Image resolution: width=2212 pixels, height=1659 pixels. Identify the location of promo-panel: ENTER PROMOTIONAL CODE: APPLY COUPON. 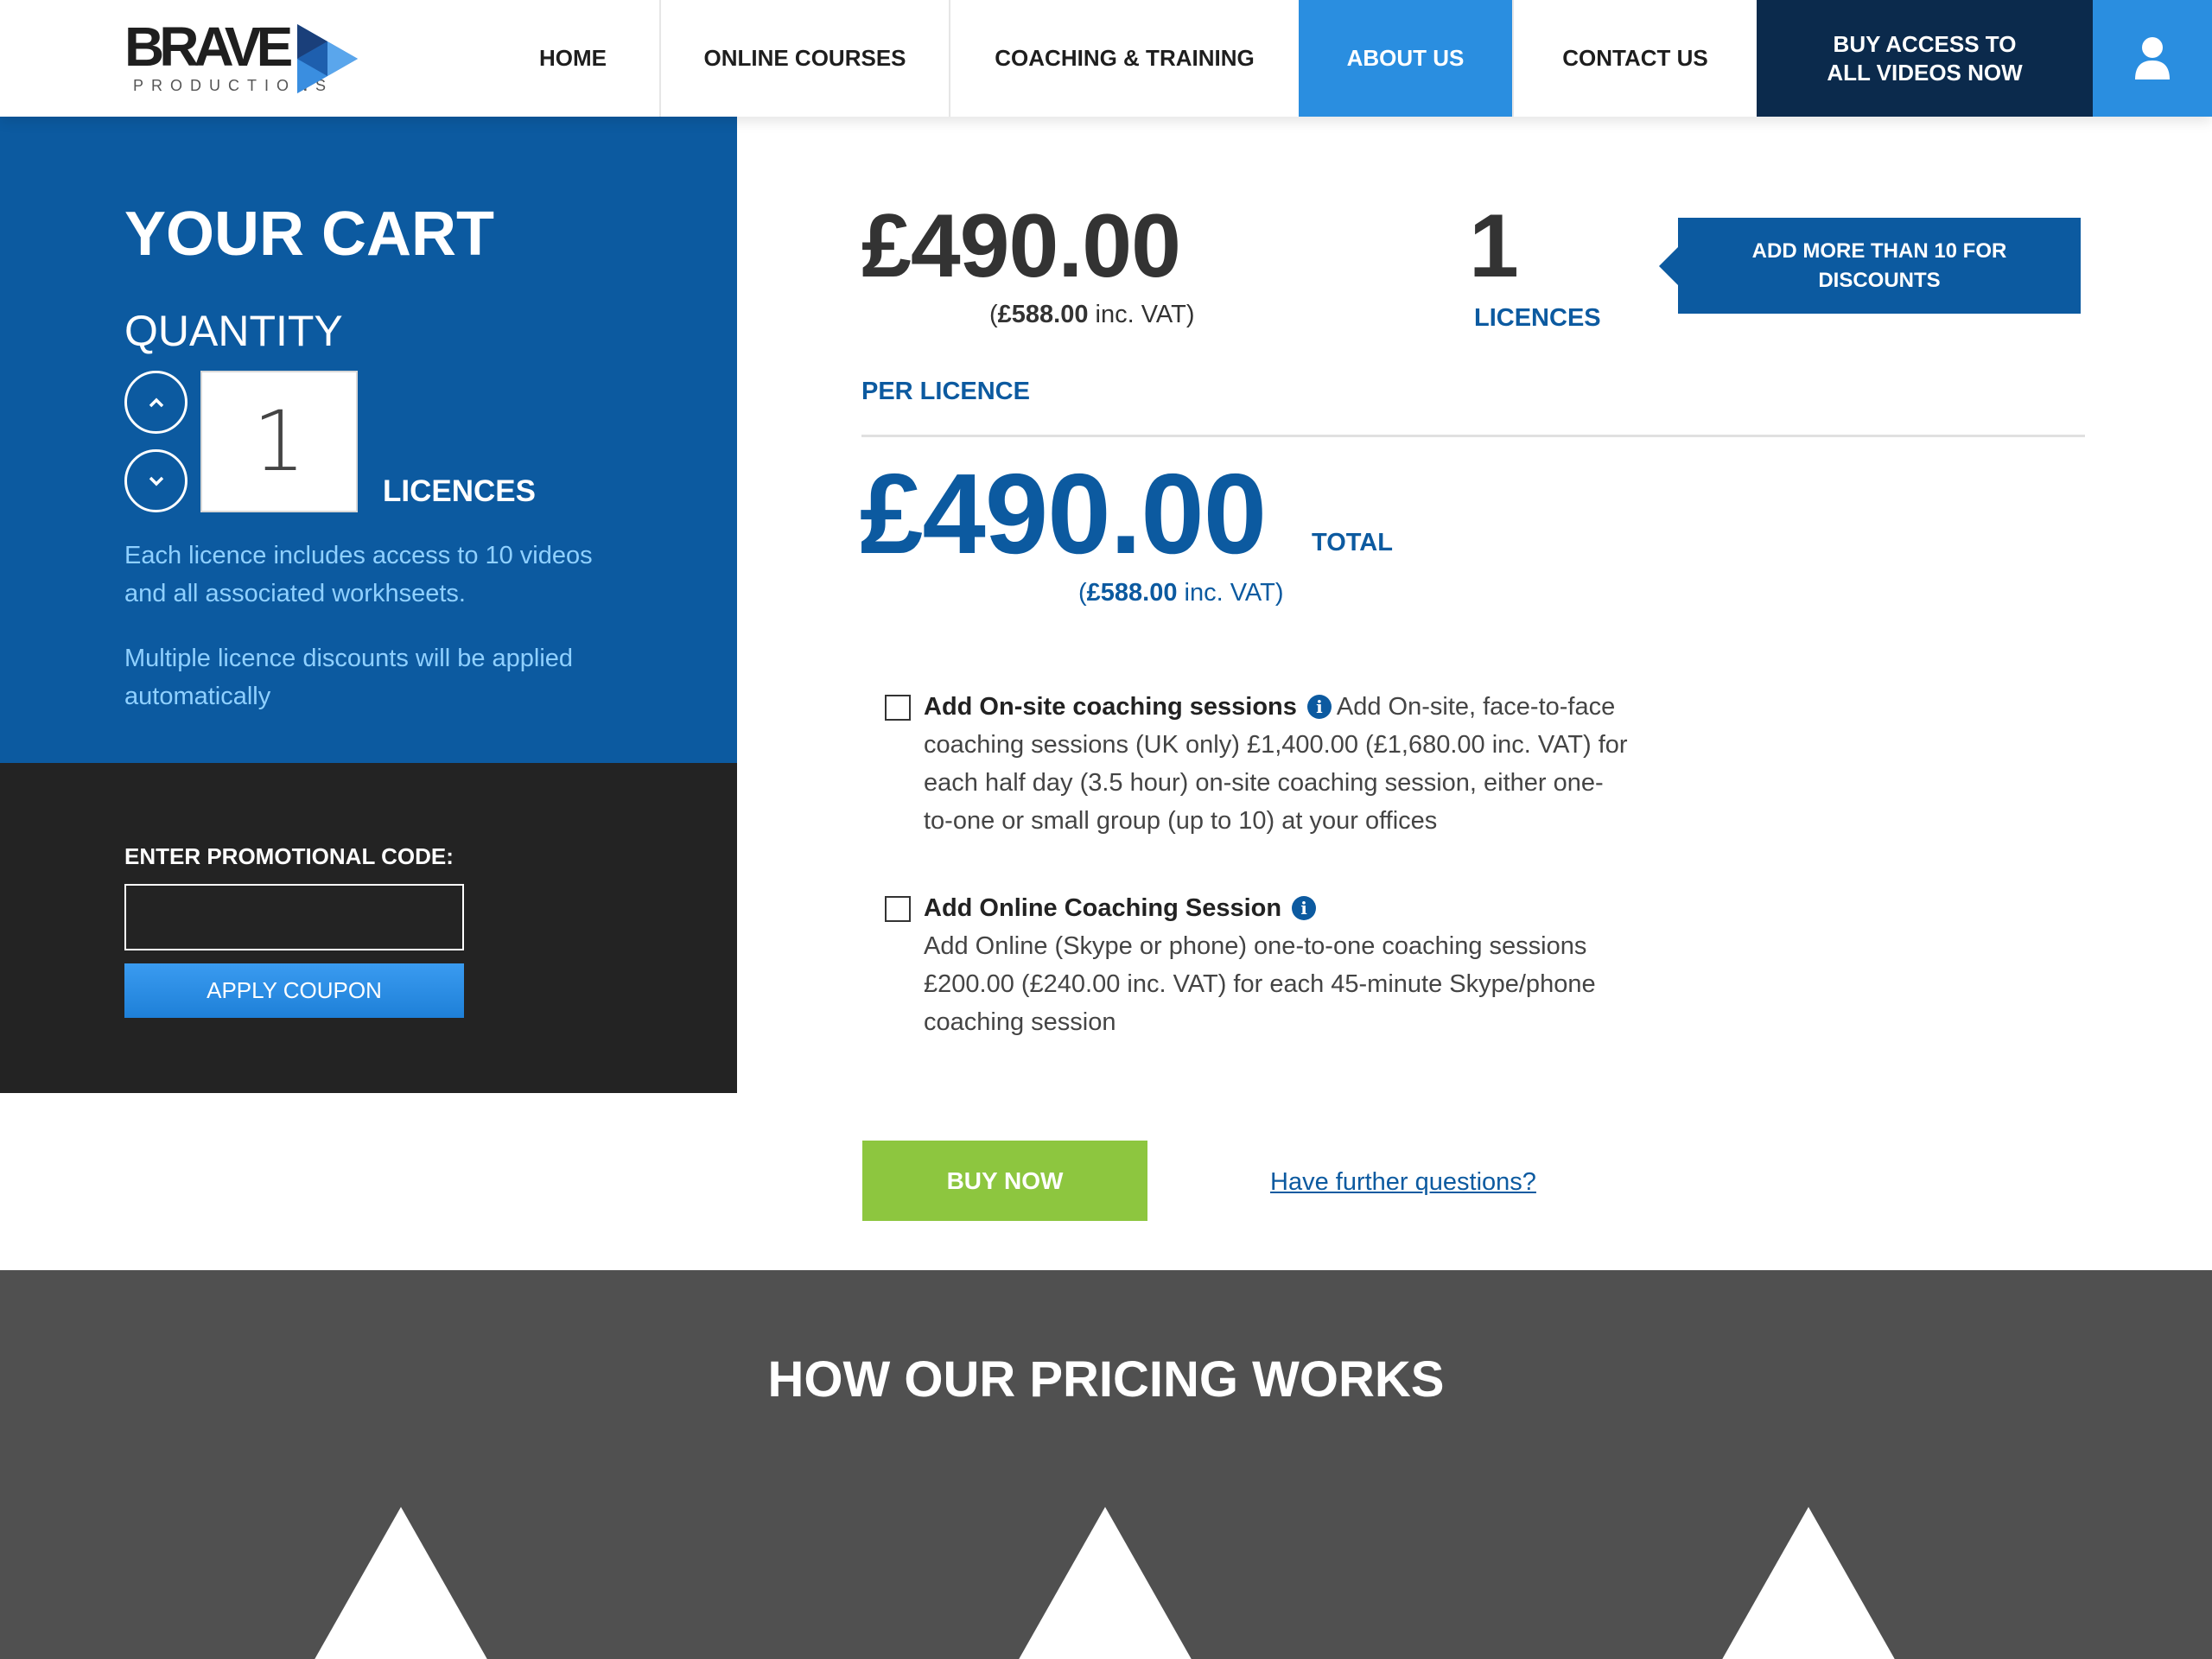
(368, 928).